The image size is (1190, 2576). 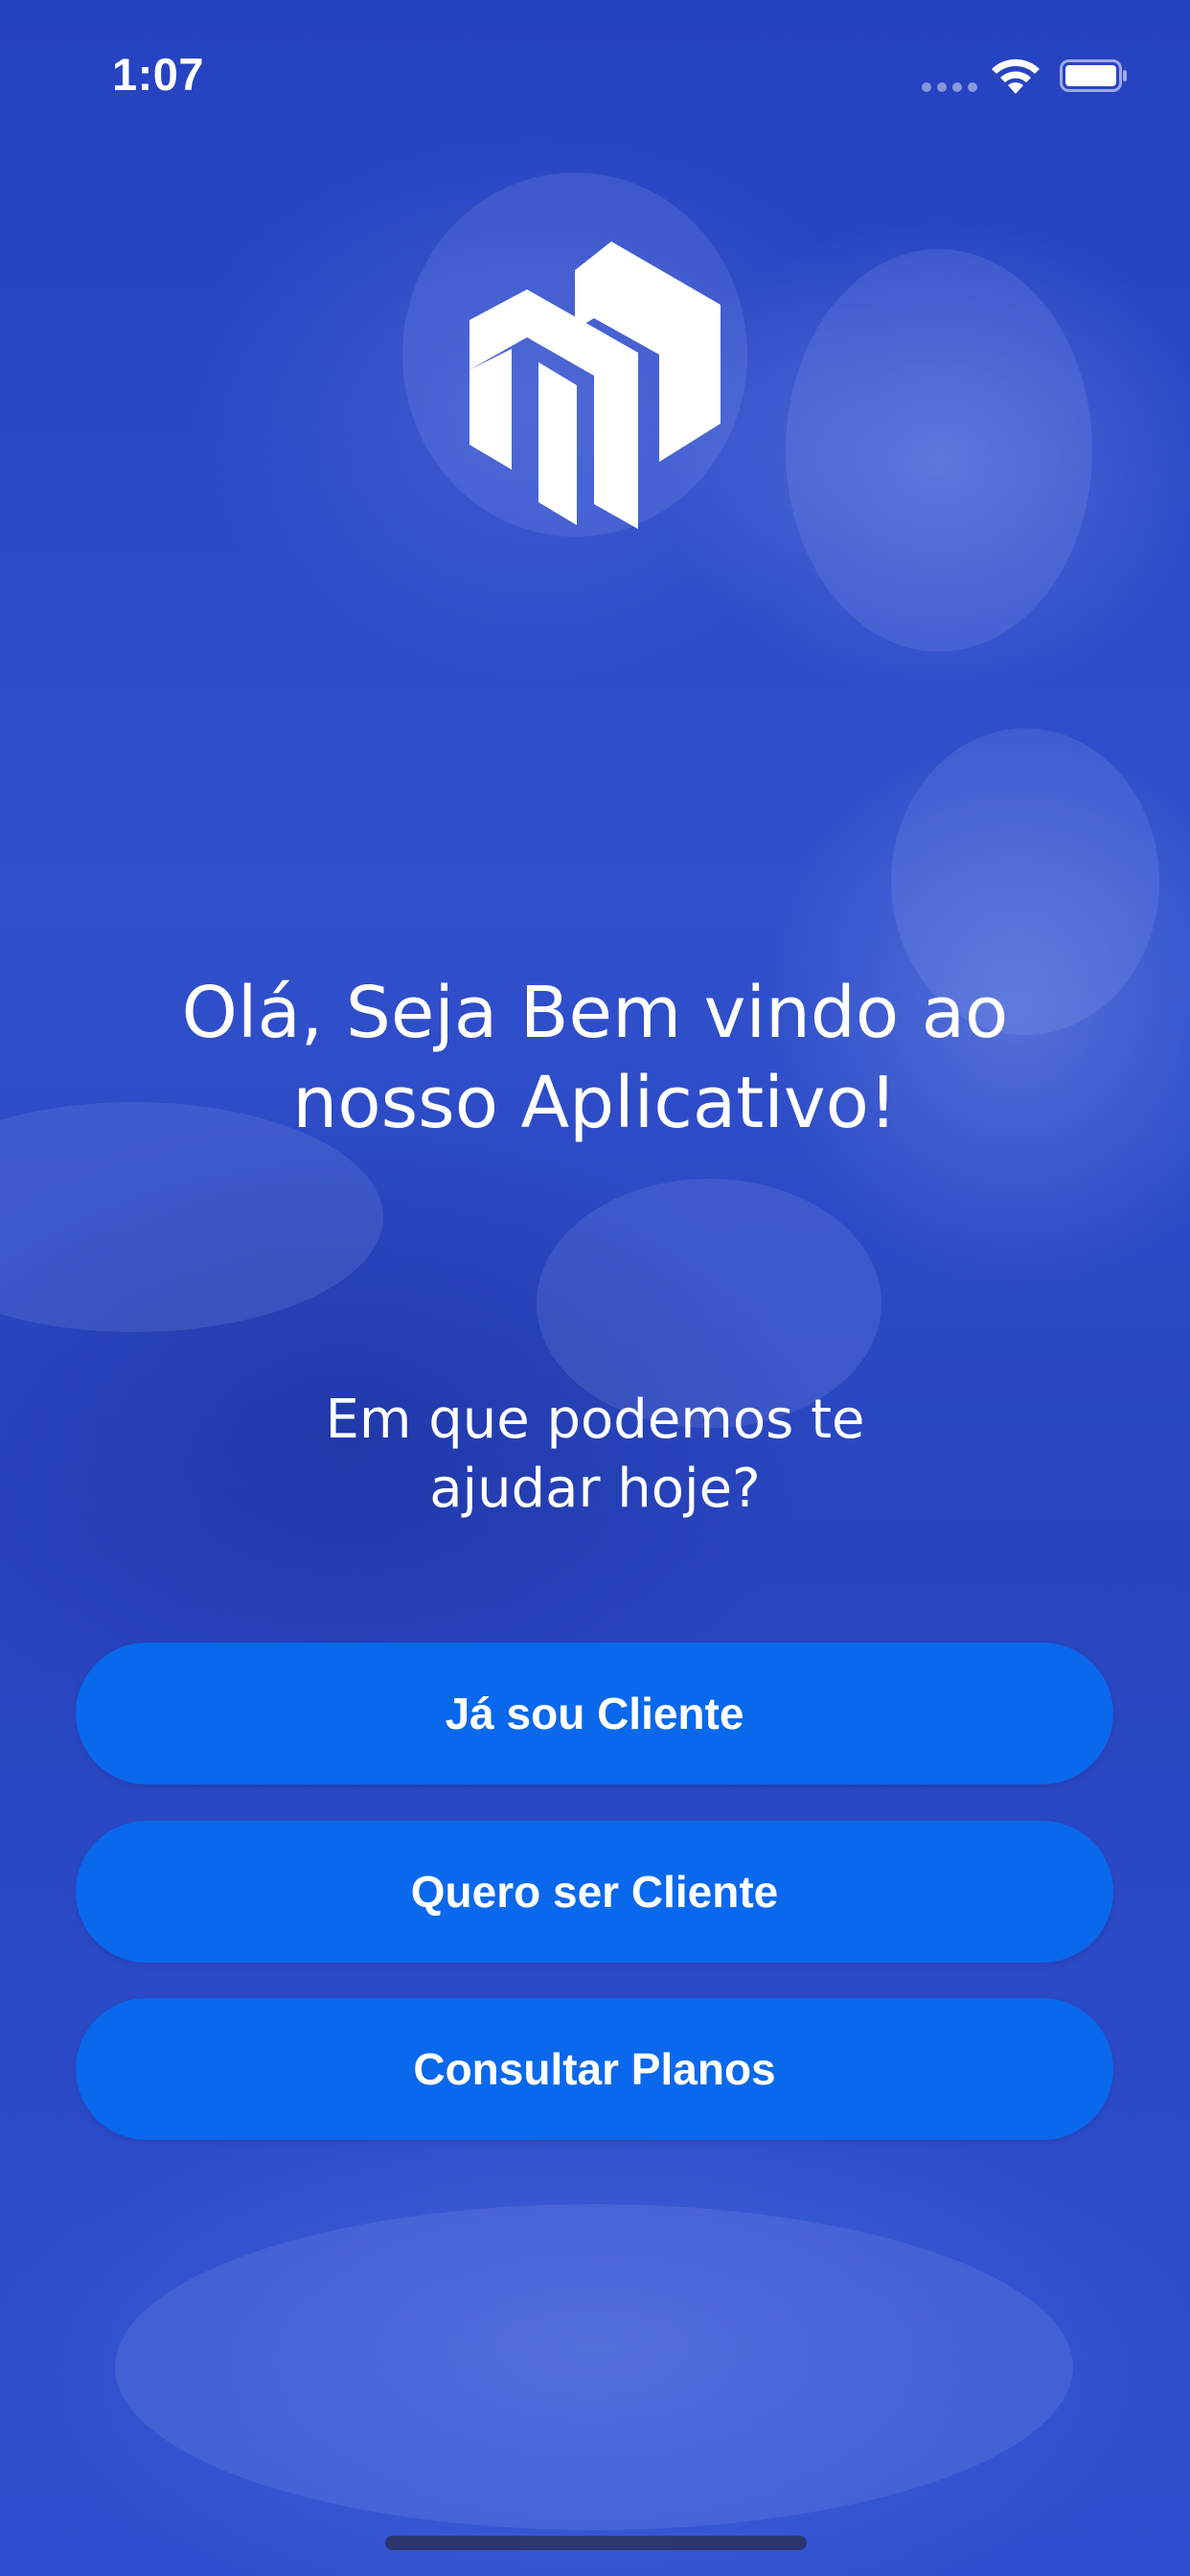 What do you see at coordinates (950, 88) in the screenshot?
I see `signal-dots-icon` at bounding box center [950, 88].